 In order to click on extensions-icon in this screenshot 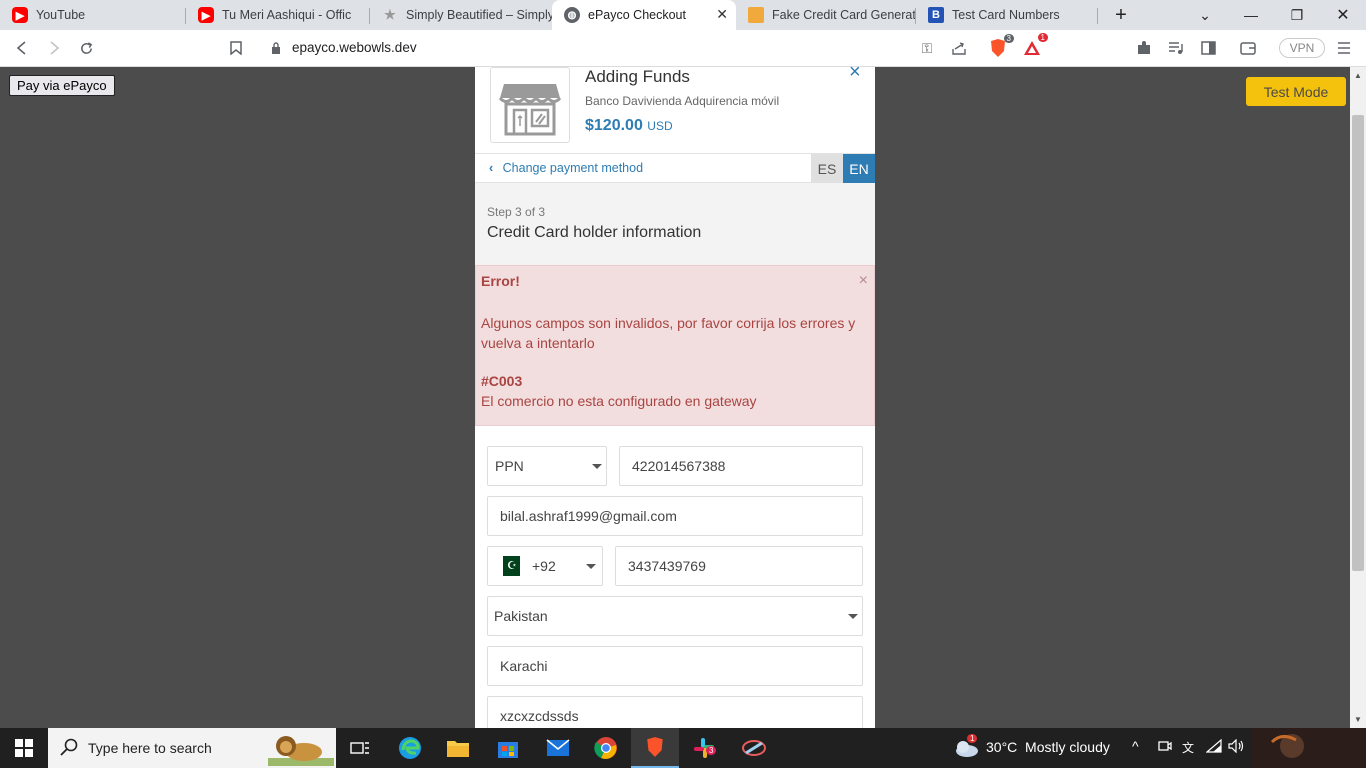, I will do `click(1144, 48)`.